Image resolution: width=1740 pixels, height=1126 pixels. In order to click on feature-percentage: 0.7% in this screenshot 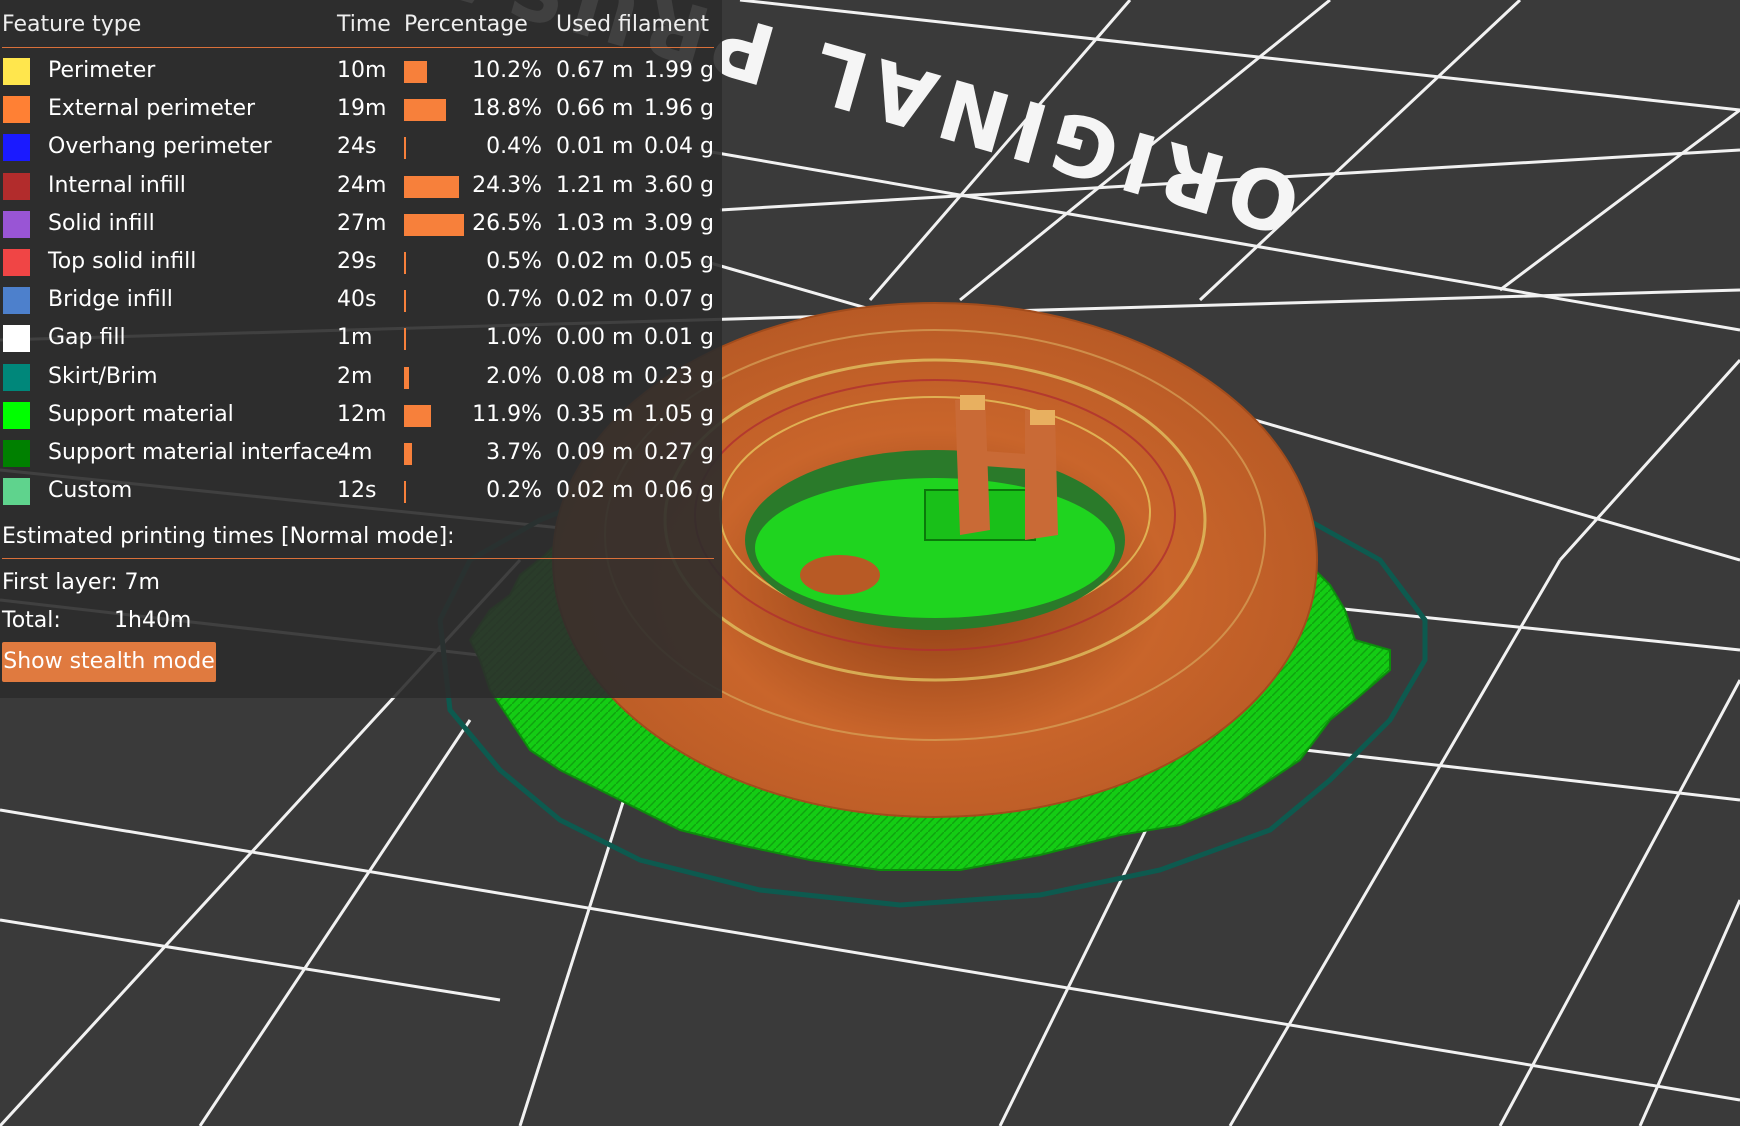, I will do `click(514, 300)`.